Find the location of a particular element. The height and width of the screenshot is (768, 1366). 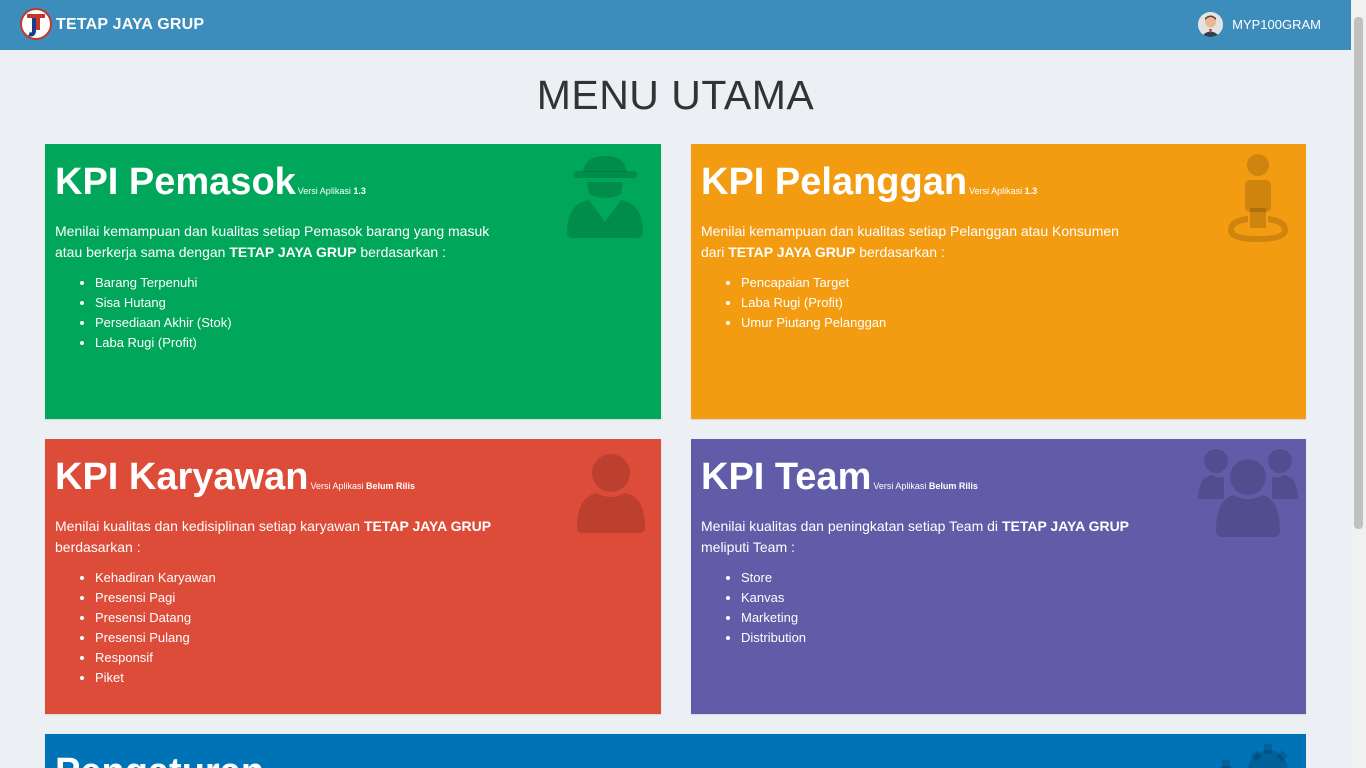

list-item: Kanvas is located at coordinates (1018, 598).